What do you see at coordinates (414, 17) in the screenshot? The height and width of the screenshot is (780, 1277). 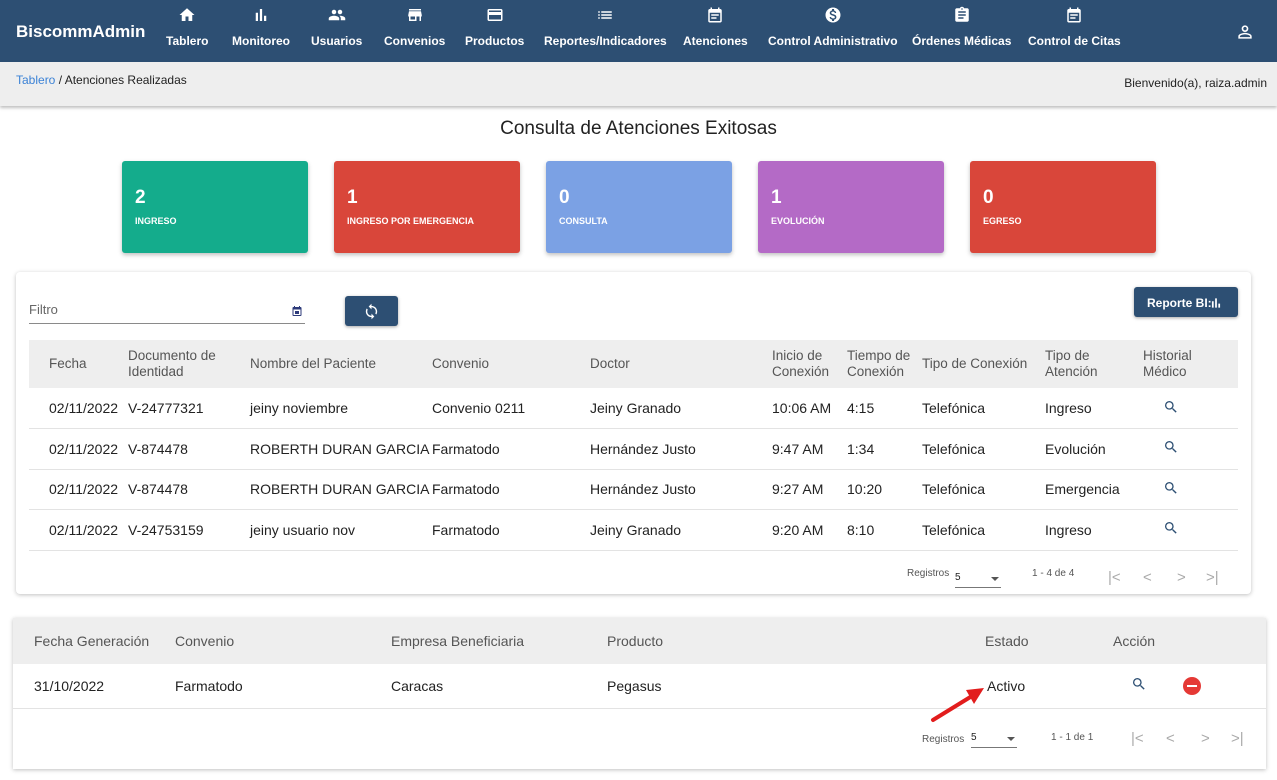 I see `store-icon` at bounding box center [414, 17].